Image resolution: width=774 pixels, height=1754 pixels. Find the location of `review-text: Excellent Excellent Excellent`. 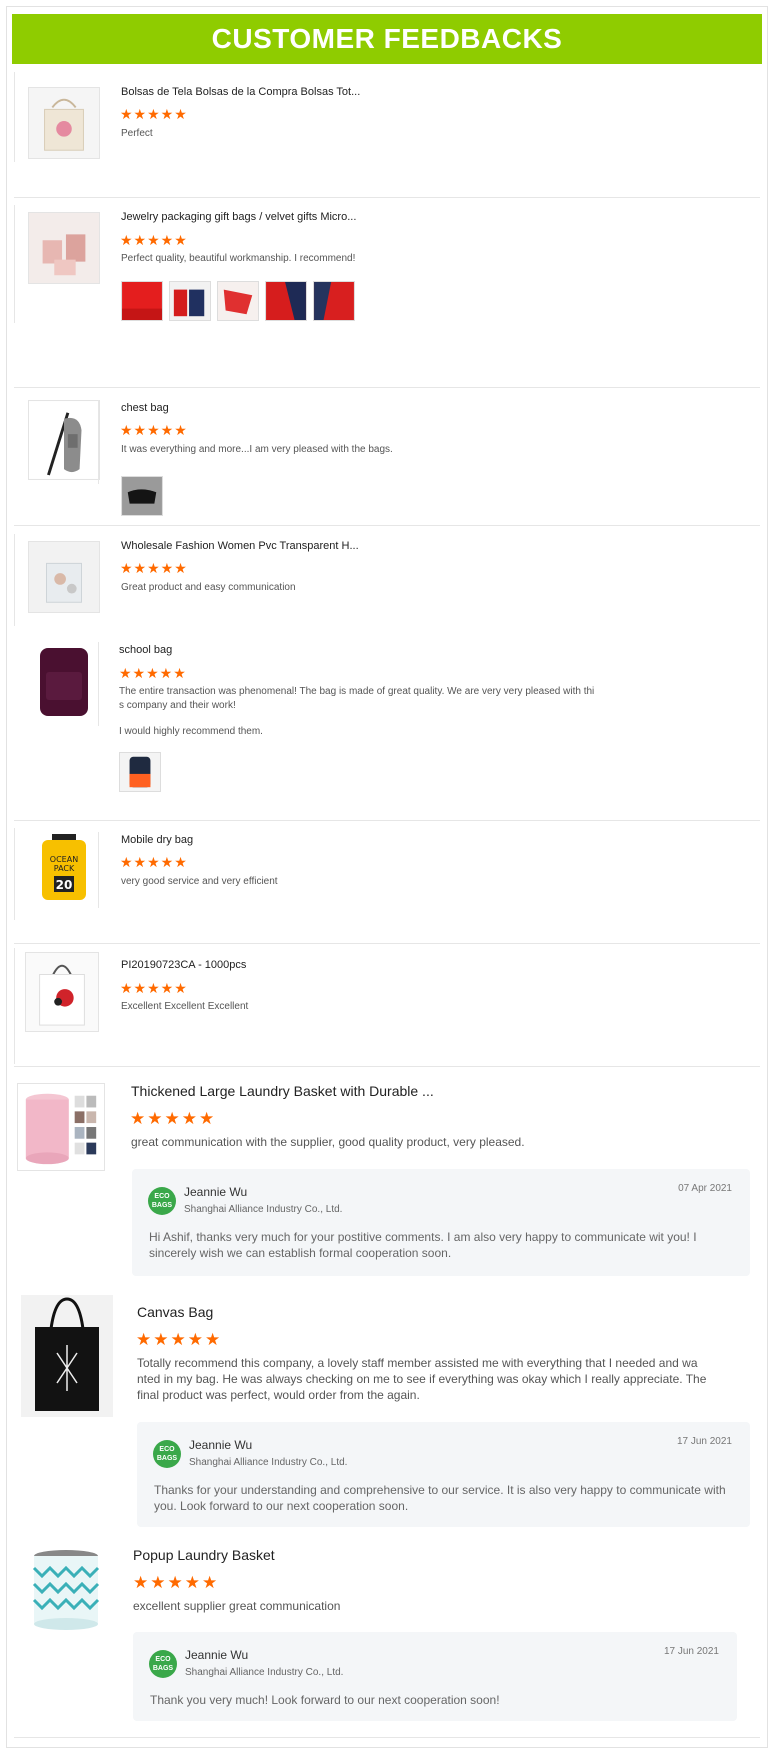

review-text: Excellent Excellent Excellent is located at coordinates (185, 1006).